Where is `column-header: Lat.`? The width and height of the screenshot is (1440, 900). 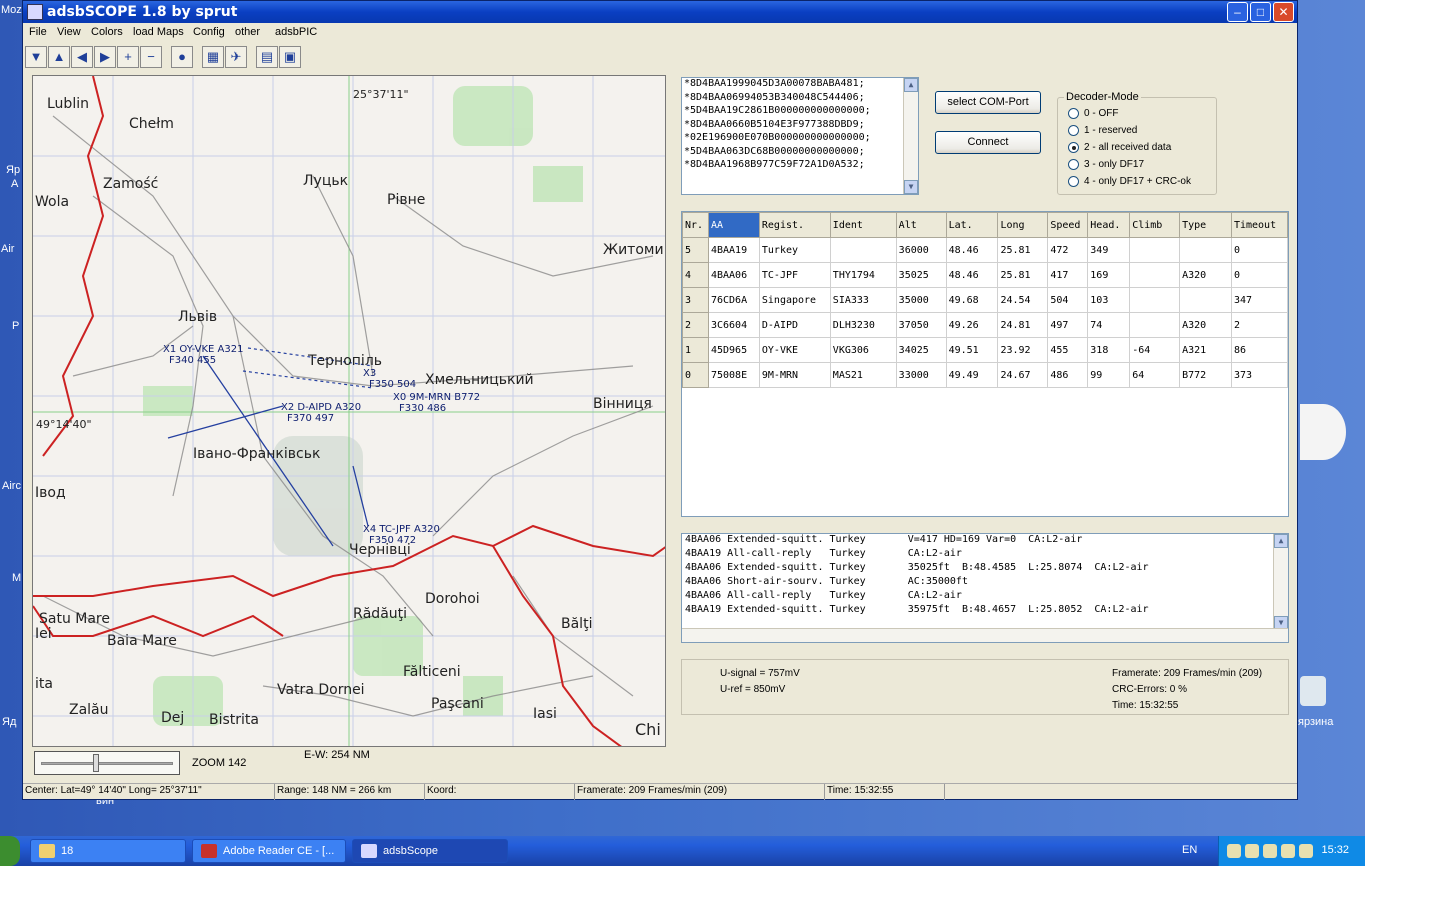
column-header: Lat. is located at coordinates (972, 225).